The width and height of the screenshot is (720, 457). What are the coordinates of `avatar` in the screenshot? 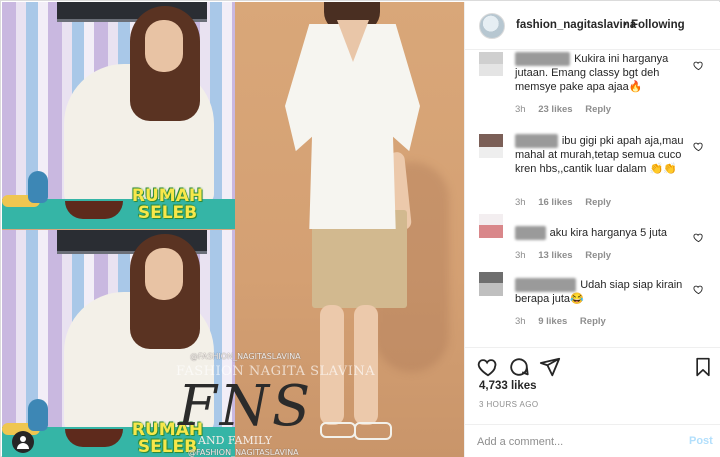 It's located at (492, 26).